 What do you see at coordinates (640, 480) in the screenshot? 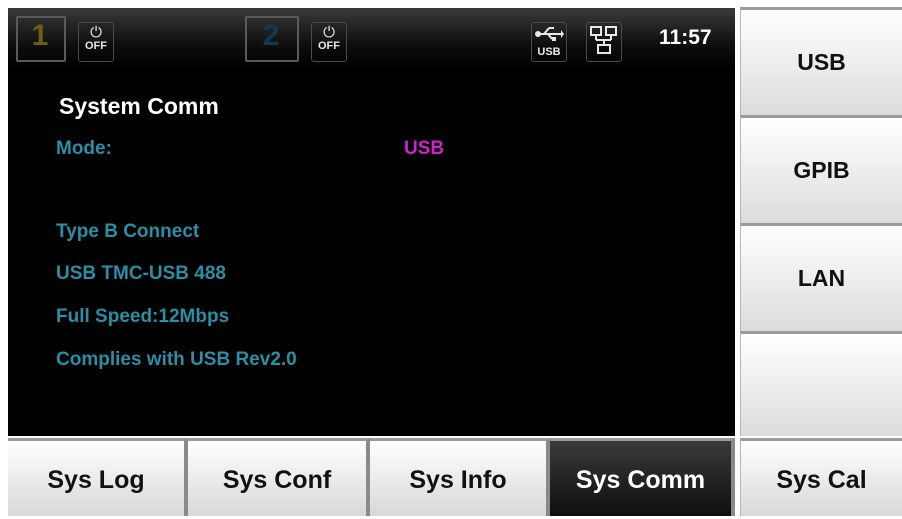
I see `tab-sys-comm-label: Sys Comm` at bounding box center [640, 480].